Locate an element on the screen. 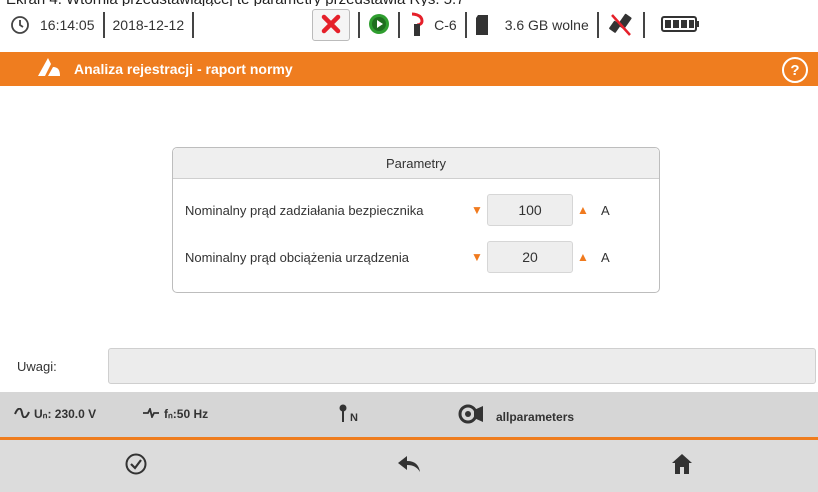 The image size is (818, 492). clamp-type: C-6 is located at coordinates (445, 25).